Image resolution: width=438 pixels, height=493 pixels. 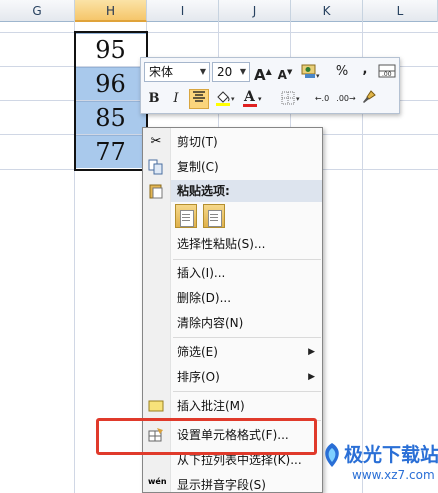 I want to click on align-center-icon, so click(x=199, y=96).